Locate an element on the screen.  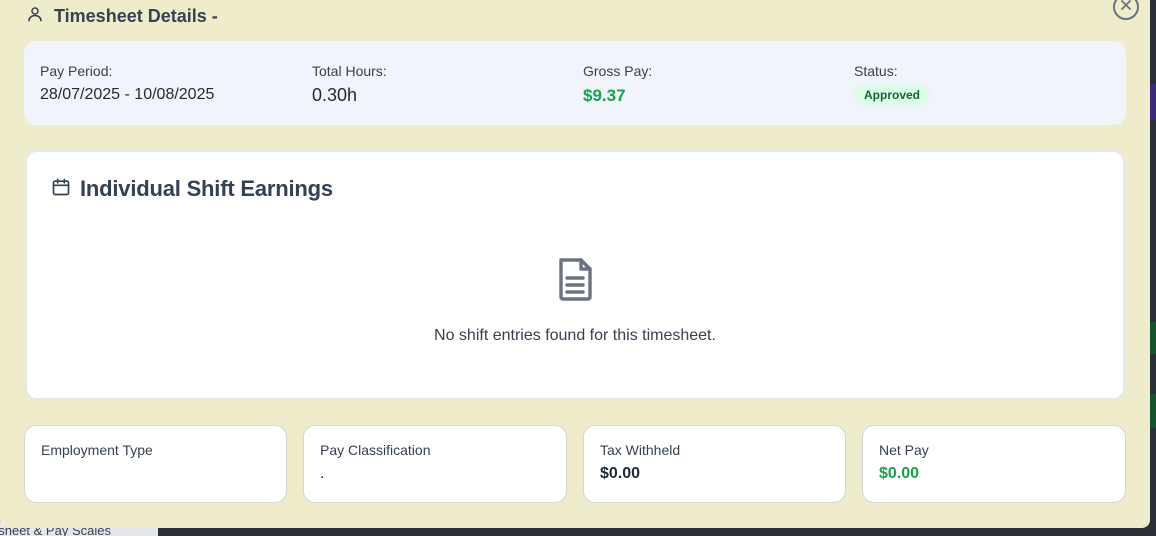
pay-classification-label: Pay Classification is located at coordinates (375, 450).